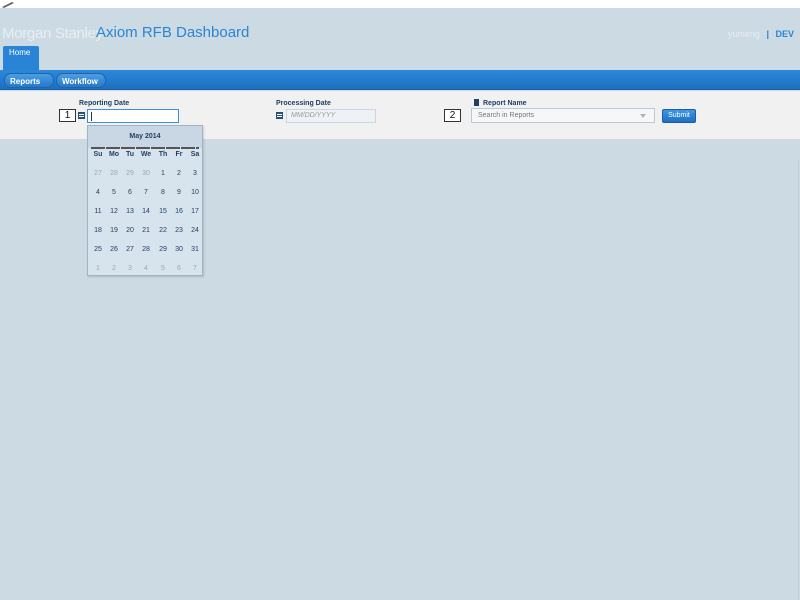 This screenshot has width=800, height=600. Describe the element at coordinates (98, 230) in the screenshot. I see `calendar-day: 18` at that location.